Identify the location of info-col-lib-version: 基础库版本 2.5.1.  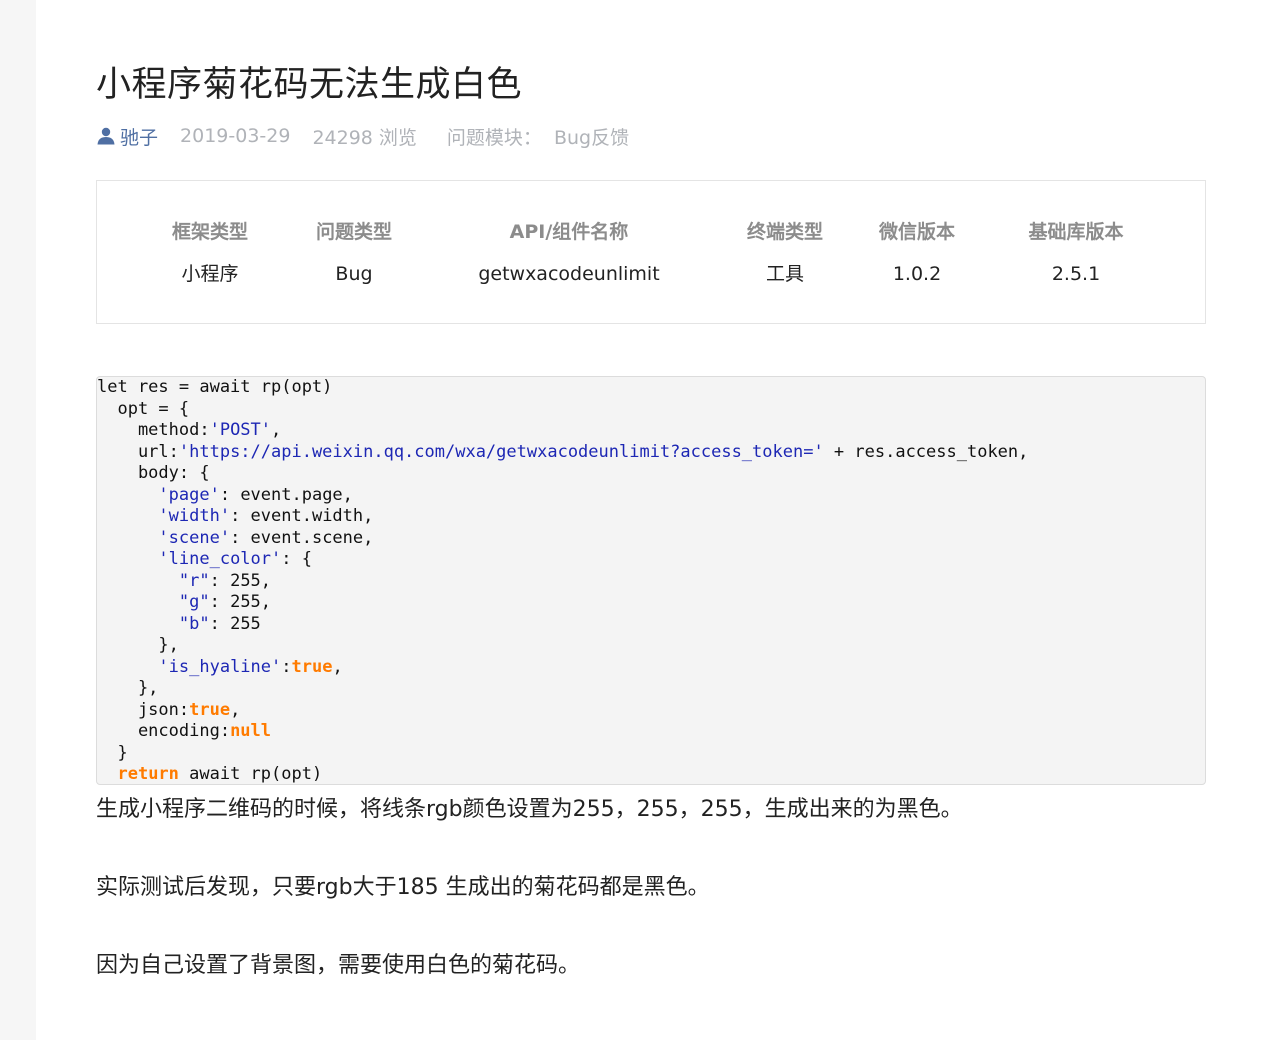
(1076, 253).